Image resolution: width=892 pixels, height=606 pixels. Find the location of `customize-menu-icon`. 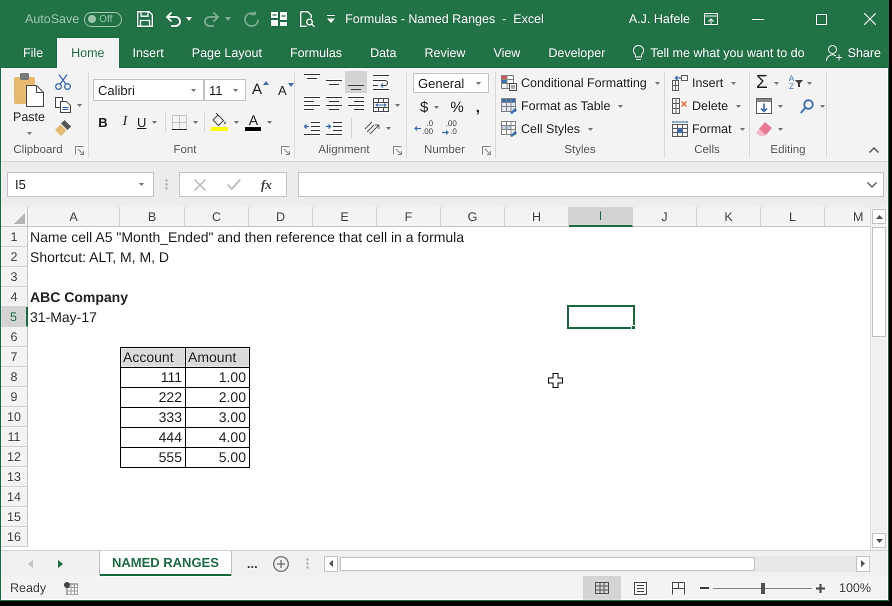

customize-menu-icon is located at coordinates (331, 19).